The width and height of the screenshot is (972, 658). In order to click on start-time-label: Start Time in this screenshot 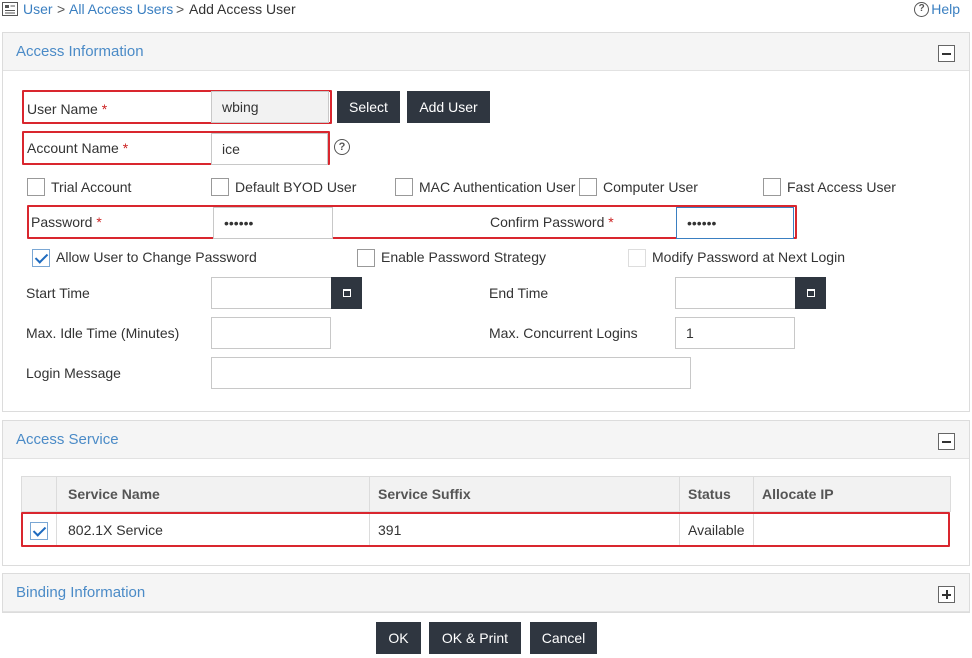, I will do `click(58, 293)`.